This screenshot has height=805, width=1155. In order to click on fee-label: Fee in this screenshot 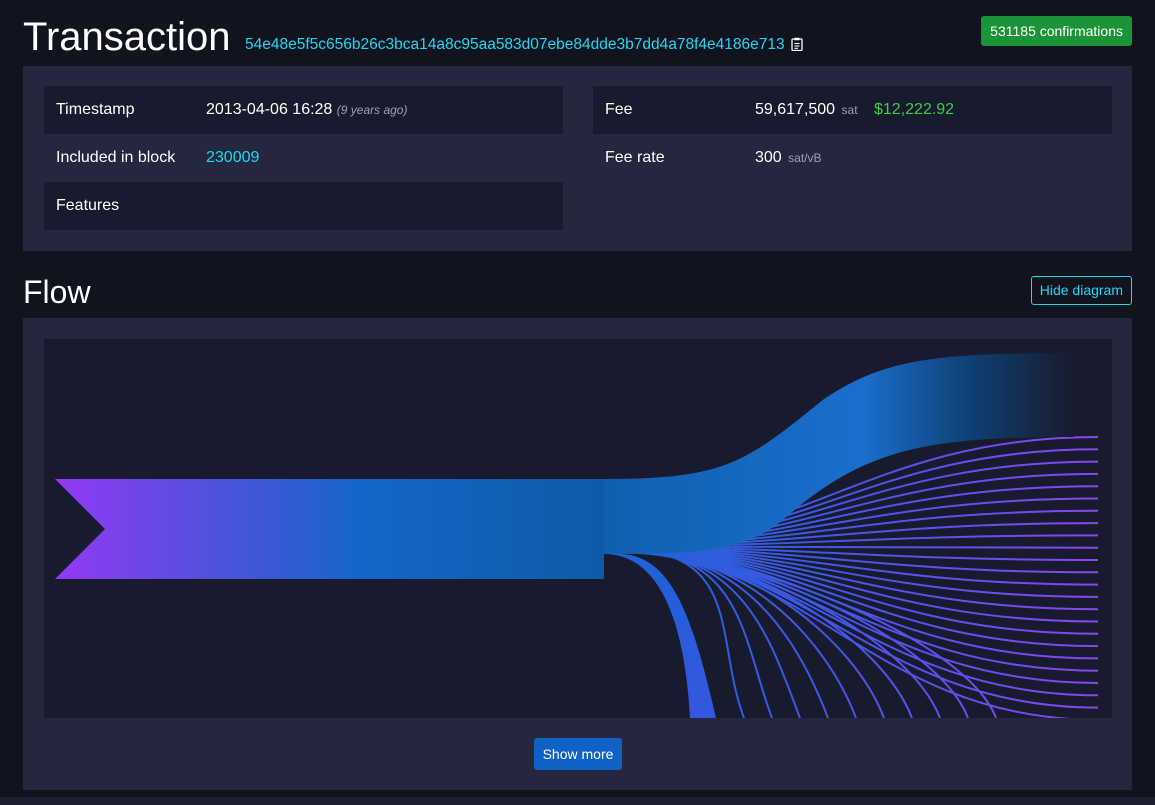, I will do `click(668, 110)`.